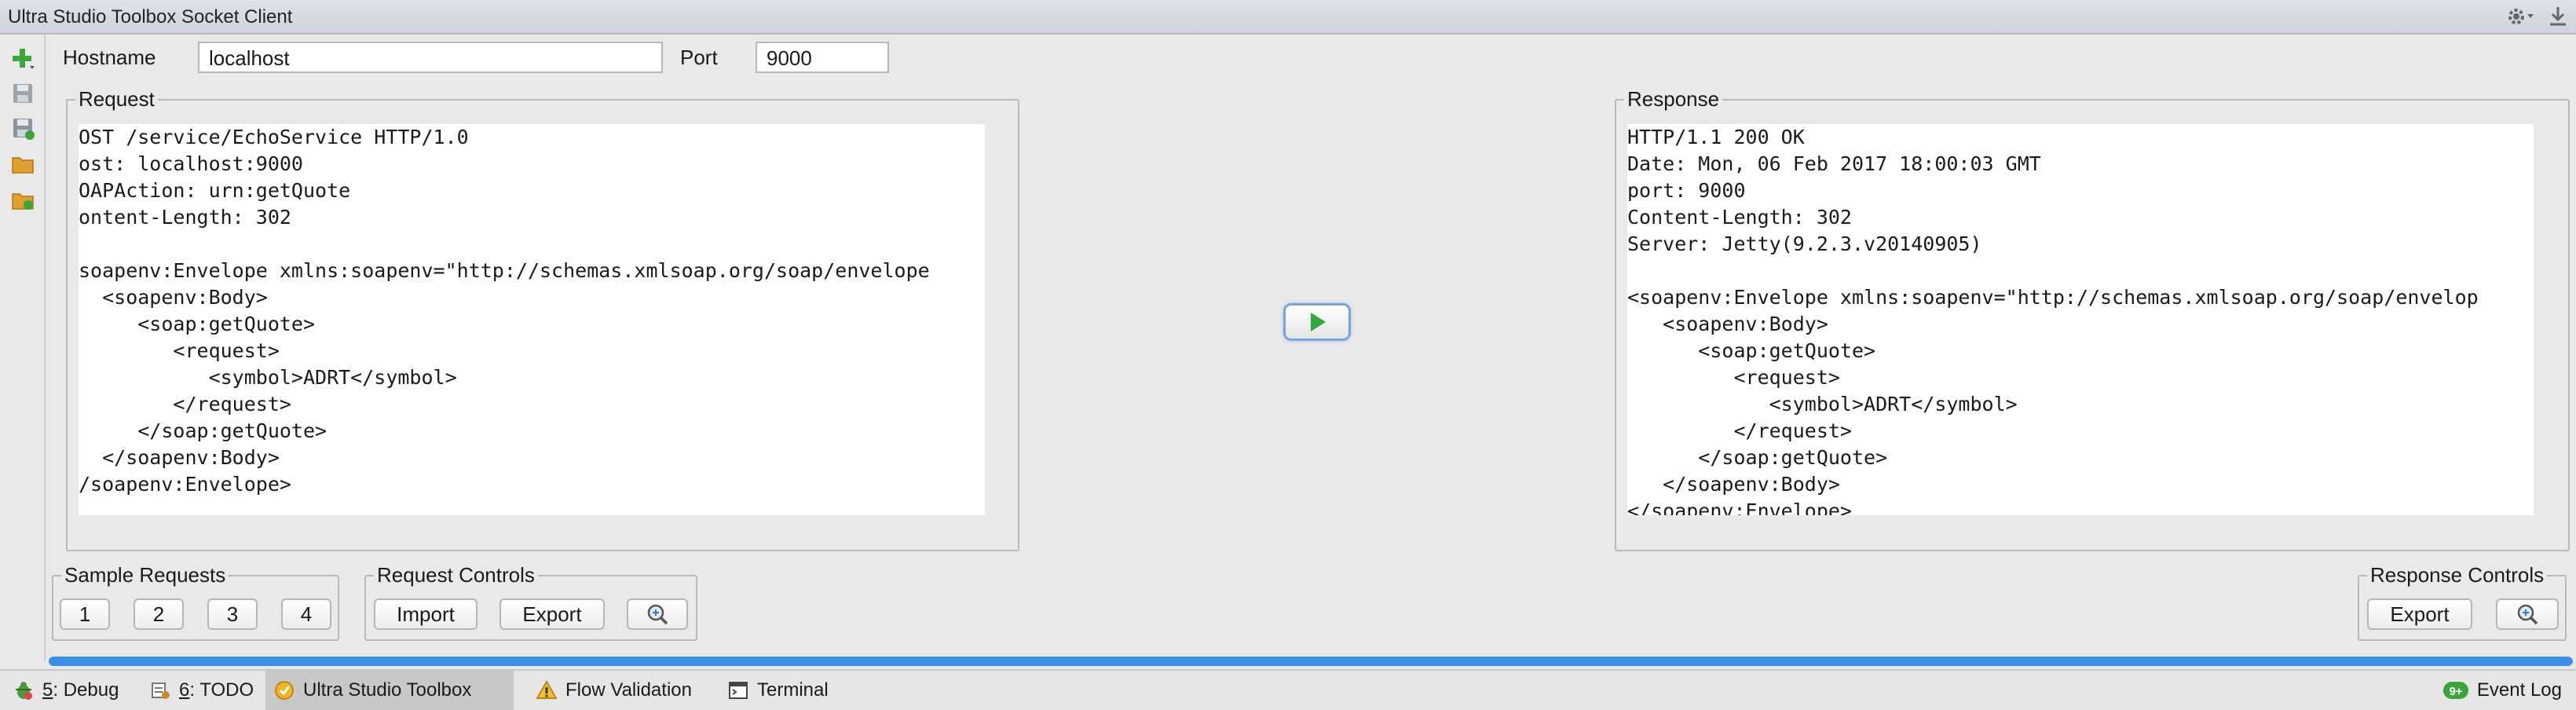 This screenshot has width=2576, height=710. I want to click on request-controls-legend: Request Controls, so click(456, 575).